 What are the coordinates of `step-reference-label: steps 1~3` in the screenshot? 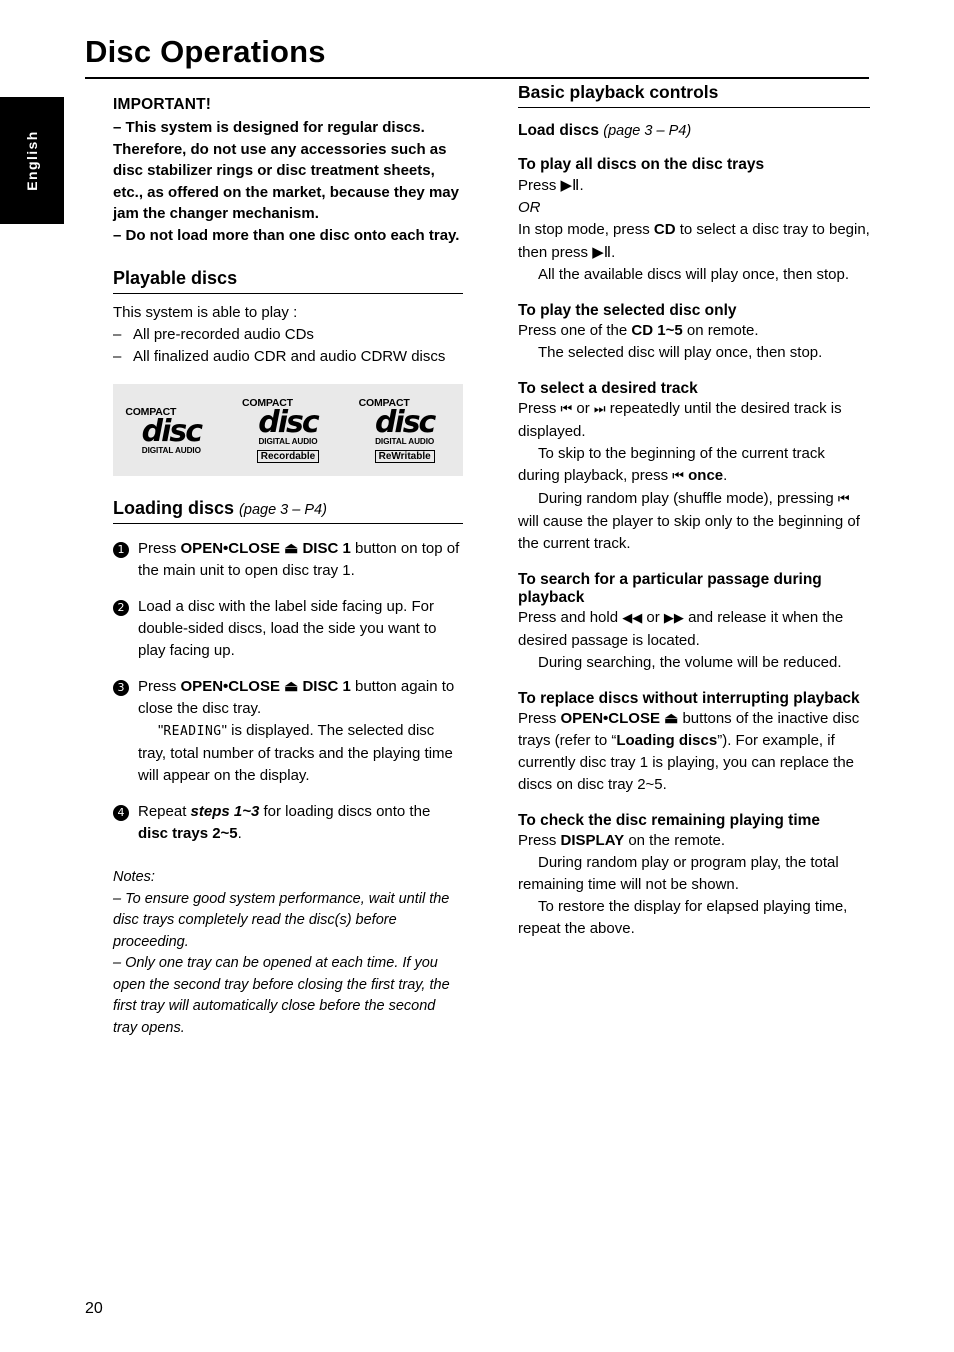 It's located at (225, 811).